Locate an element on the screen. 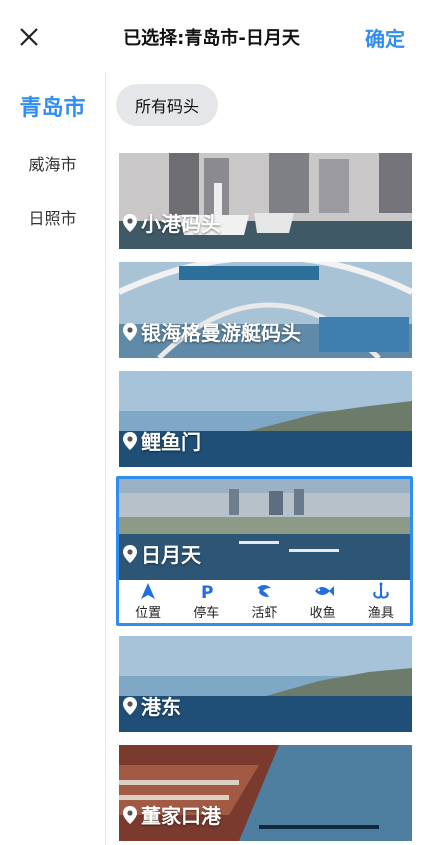 This screenshot has width=423, height=845. dock-name-row: 小港码头 is located at coordinates (172, 222).